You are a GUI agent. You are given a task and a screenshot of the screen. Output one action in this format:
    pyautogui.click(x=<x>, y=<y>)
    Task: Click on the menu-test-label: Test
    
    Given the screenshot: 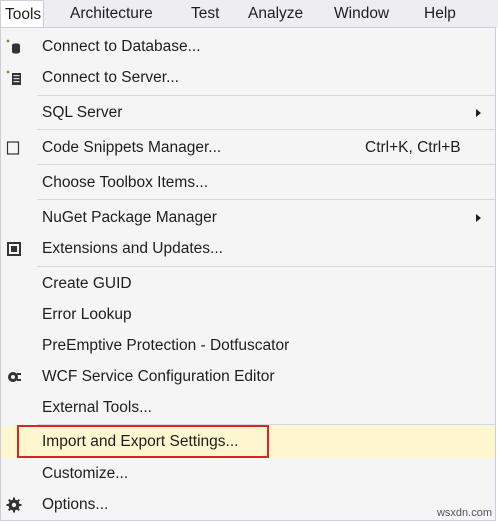 What is the action you would take?
    pyautogui.click(x=205, y=13)
    